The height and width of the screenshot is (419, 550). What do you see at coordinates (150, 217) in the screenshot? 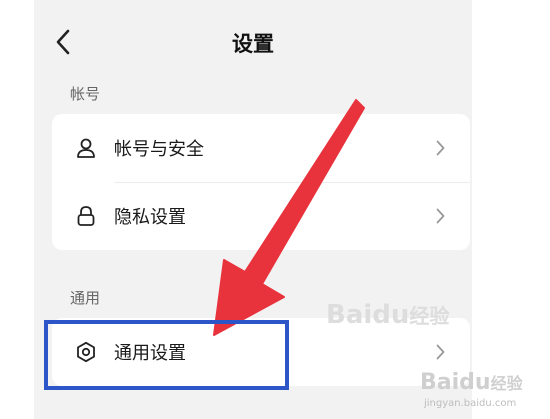
I see `settings-item-label: 隐私设置` at bounding box center [150, 217].